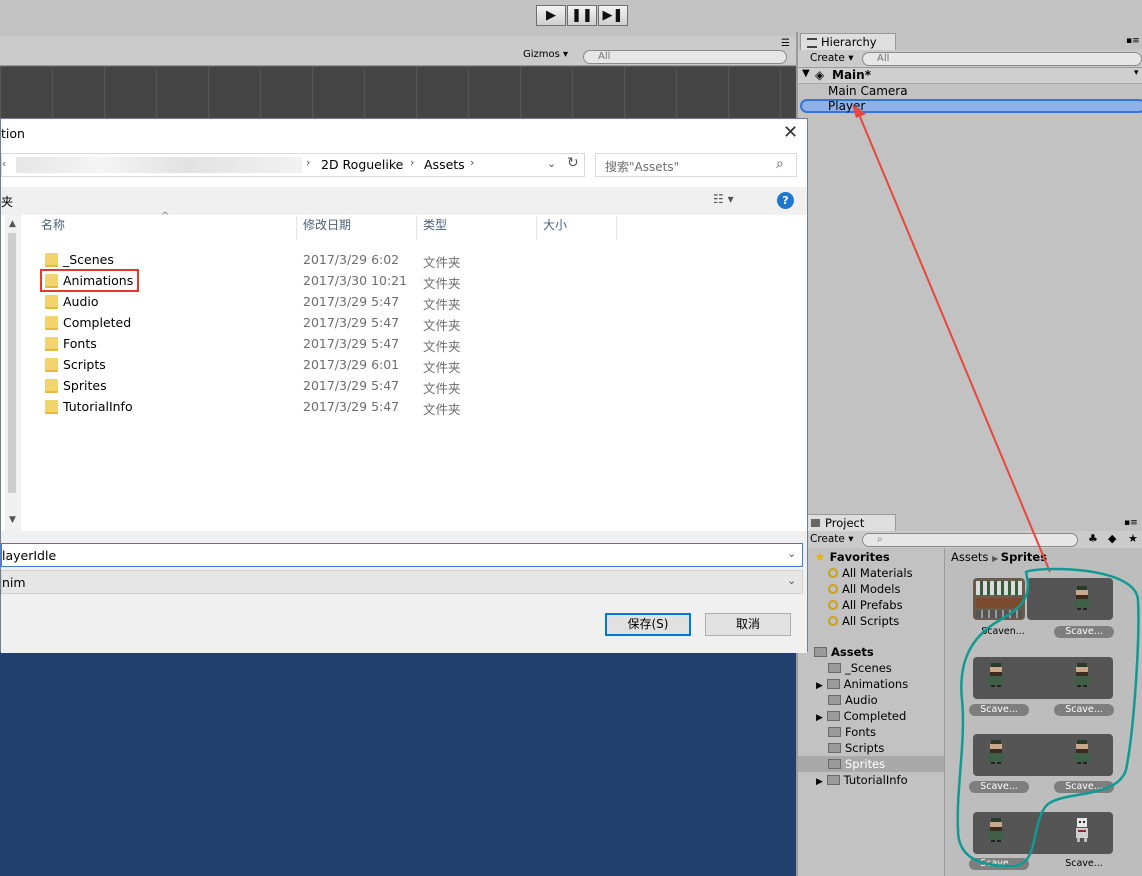 The height and width of the screenshot is (876, 1142). Describe the element at coordinates (1048, 717) in the screenshot. I see `selection-loop` at that location.